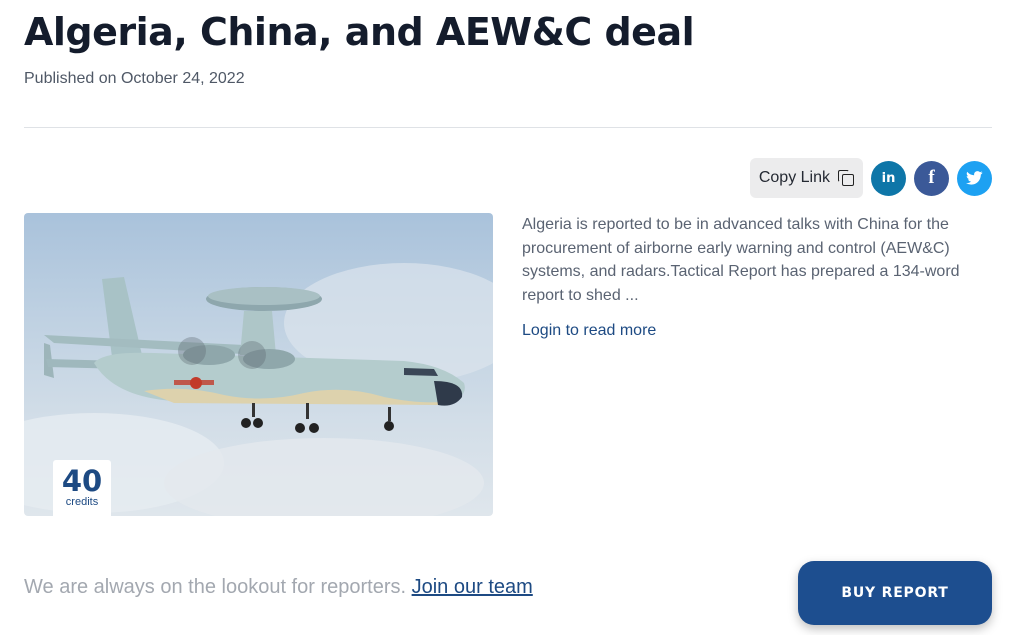 Image resolution: width=1024 pixels, height=635 pixels. Describe the element at coordinates (472, 587) in the screenshot. I see `join-our-team-link: Join our team` at that location.